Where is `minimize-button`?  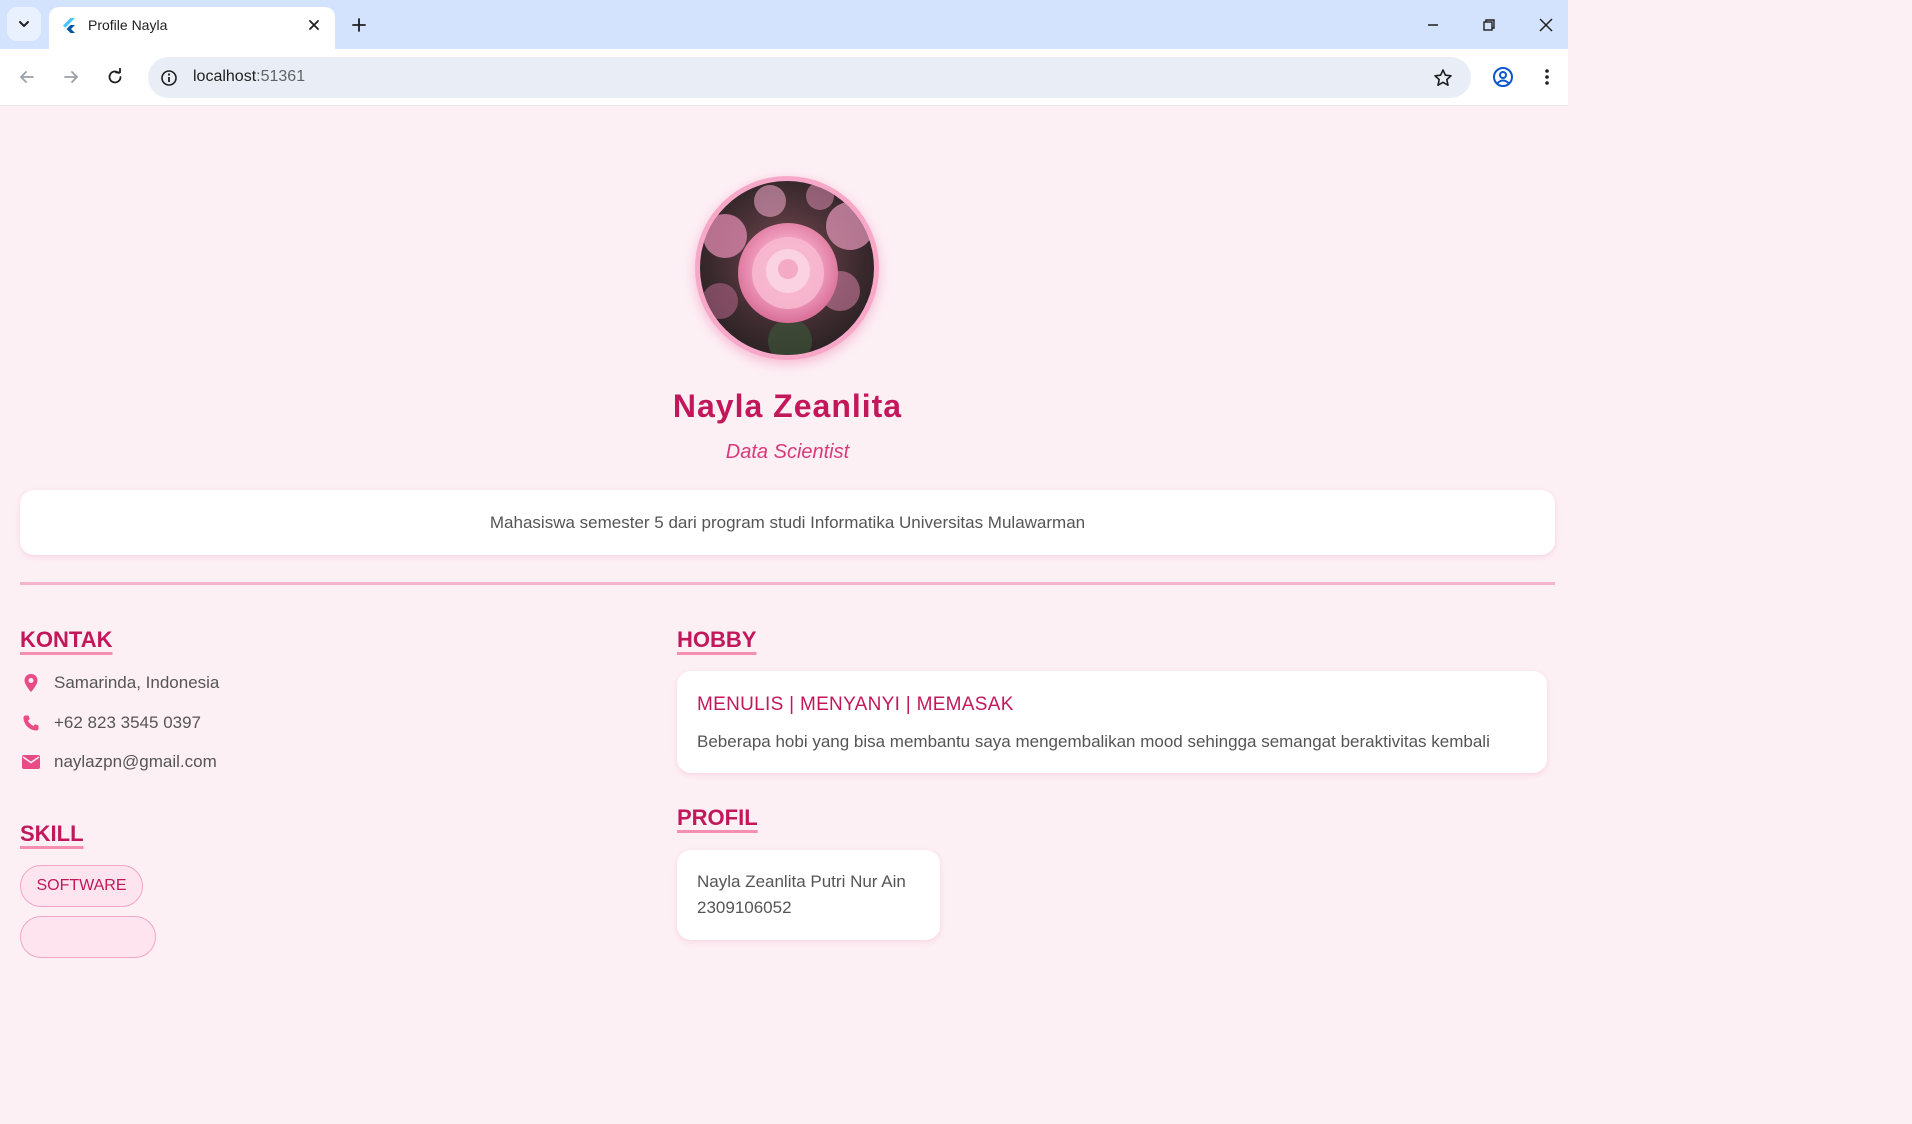
minimize-button is located at coordinates (1433, 25).